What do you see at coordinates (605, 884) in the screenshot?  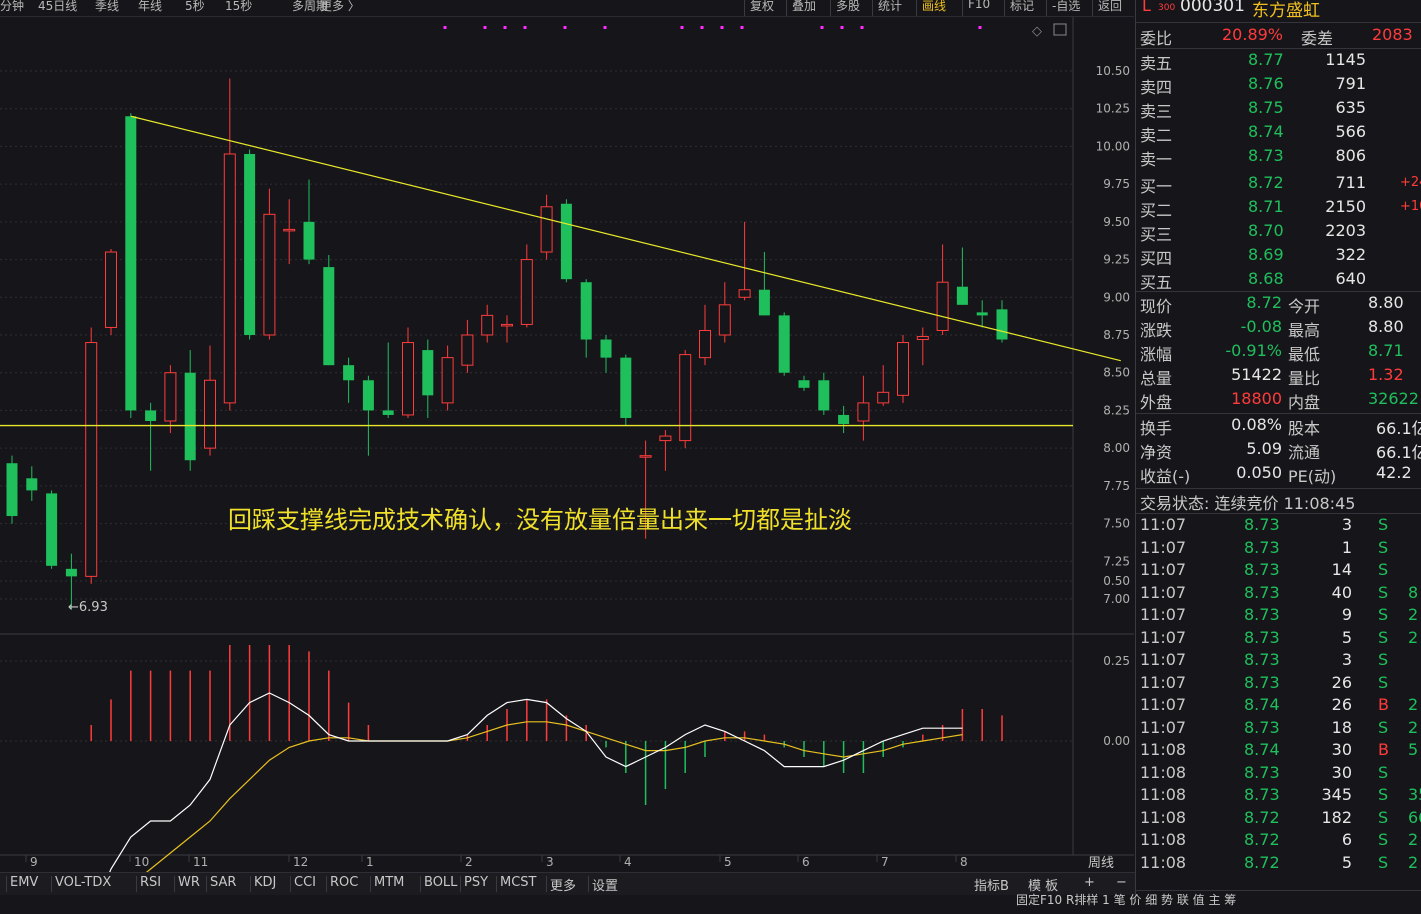 I see `indicator-tab-设置: 设置` at bounding box center [605, 884].